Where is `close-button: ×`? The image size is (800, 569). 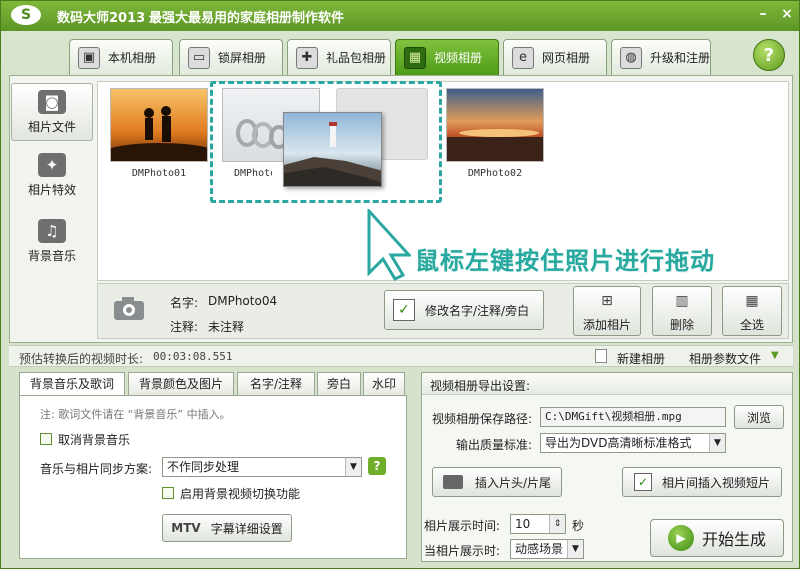
close-button: × is located at coordinates (787, 14).